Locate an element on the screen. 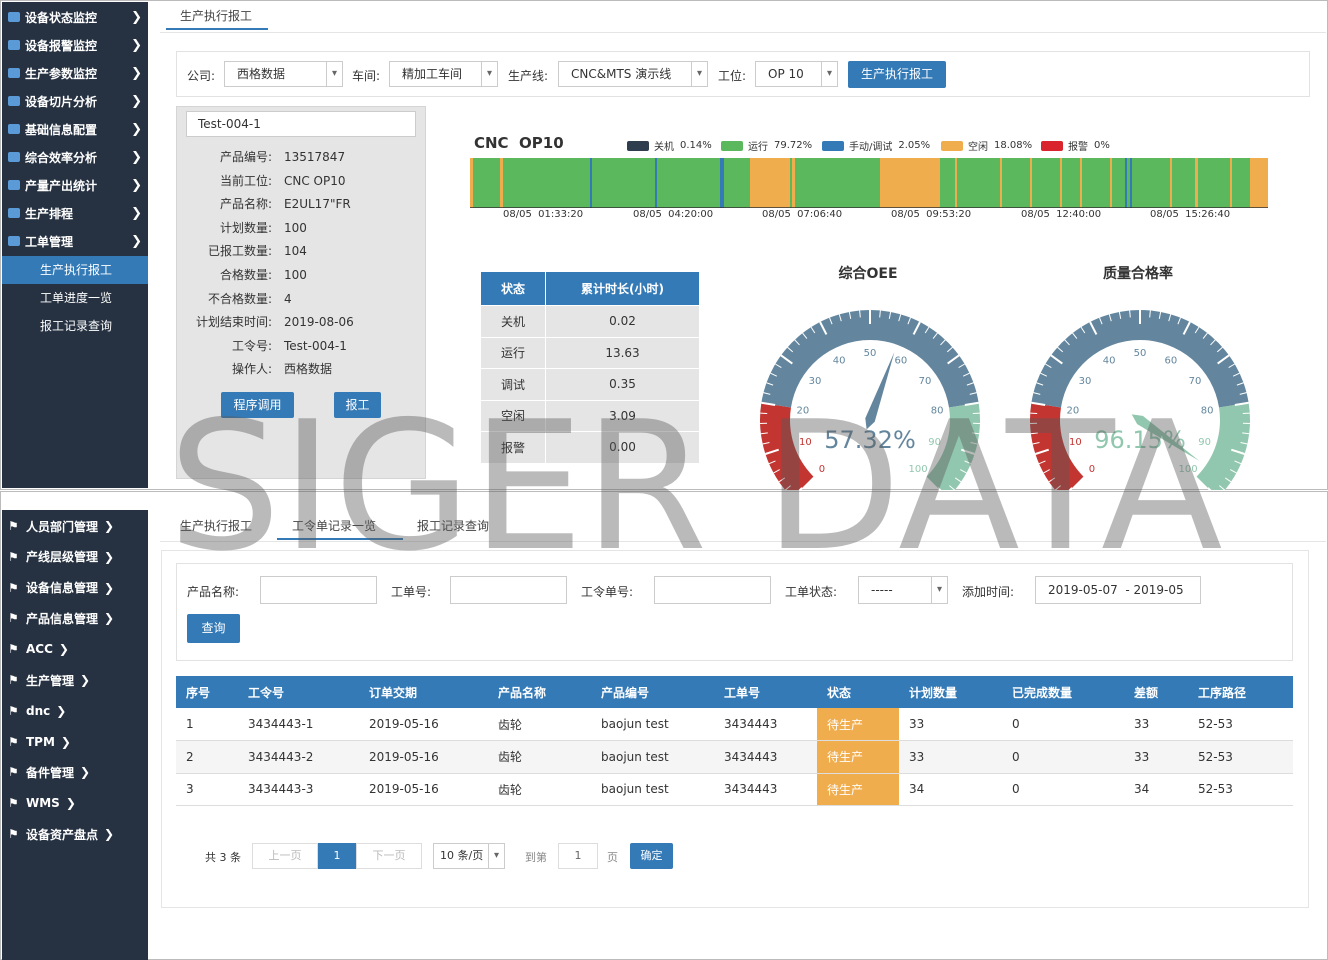  company-select: 西格数据 ▾ is located at coordinates (283, 74).